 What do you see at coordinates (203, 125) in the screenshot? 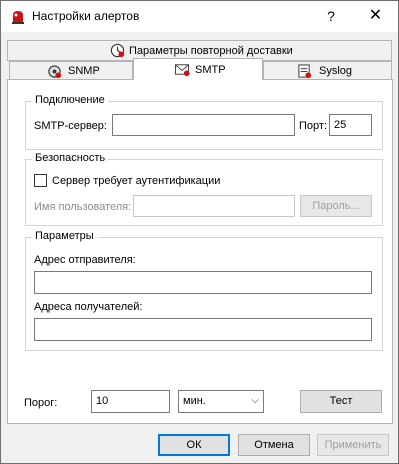
I see `smtp-server-input` at bounding box center [203, 125].